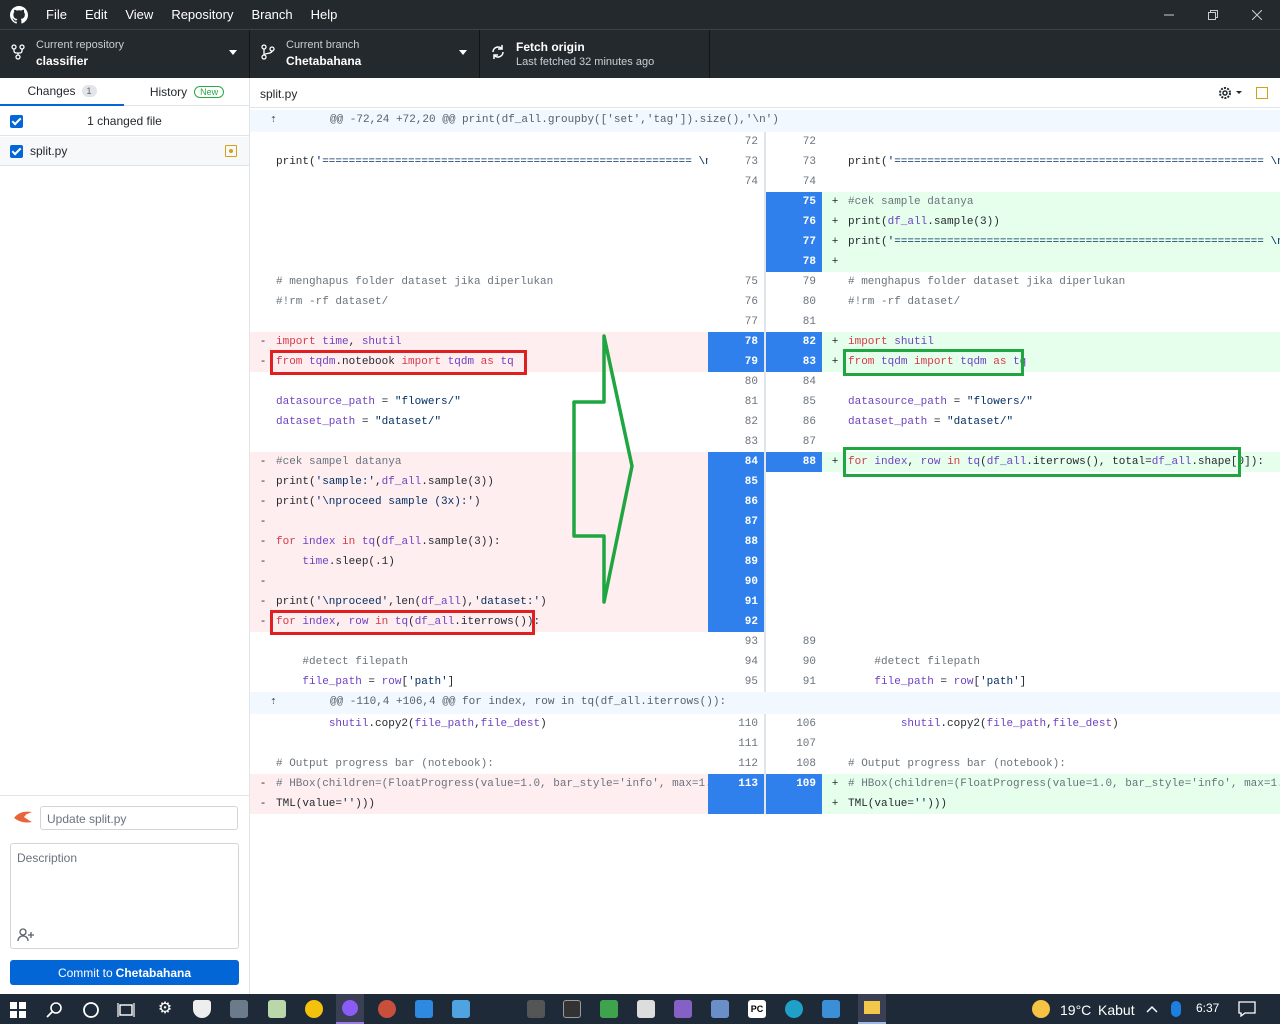  I want to click on gear-icon, so click(1230, 93).